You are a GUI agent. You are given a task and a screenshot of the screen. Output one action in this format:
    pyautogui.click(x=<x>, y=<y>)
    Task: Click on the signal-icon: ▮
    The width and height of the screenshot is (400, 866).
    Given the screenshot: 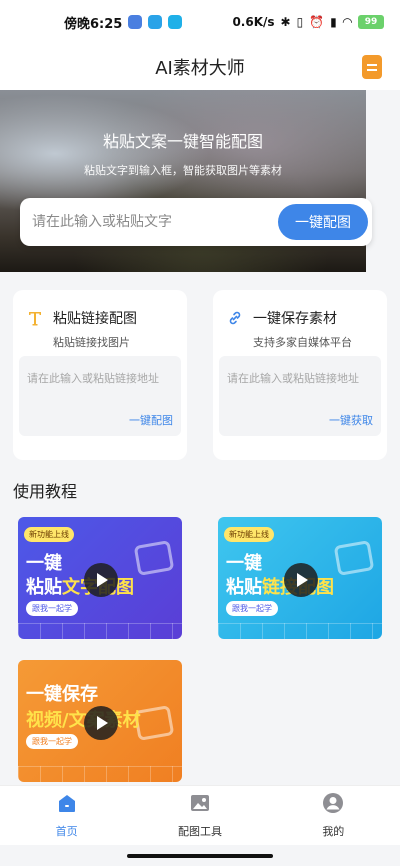 What is the action you would take?
    pyautogui.click(x=333, y=22)
    